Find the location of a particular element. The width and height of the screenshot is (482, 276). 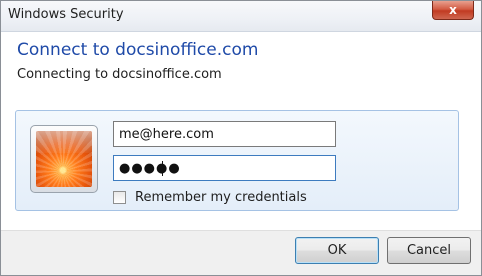

user-tile-icon is located at coordinates (64, 159).